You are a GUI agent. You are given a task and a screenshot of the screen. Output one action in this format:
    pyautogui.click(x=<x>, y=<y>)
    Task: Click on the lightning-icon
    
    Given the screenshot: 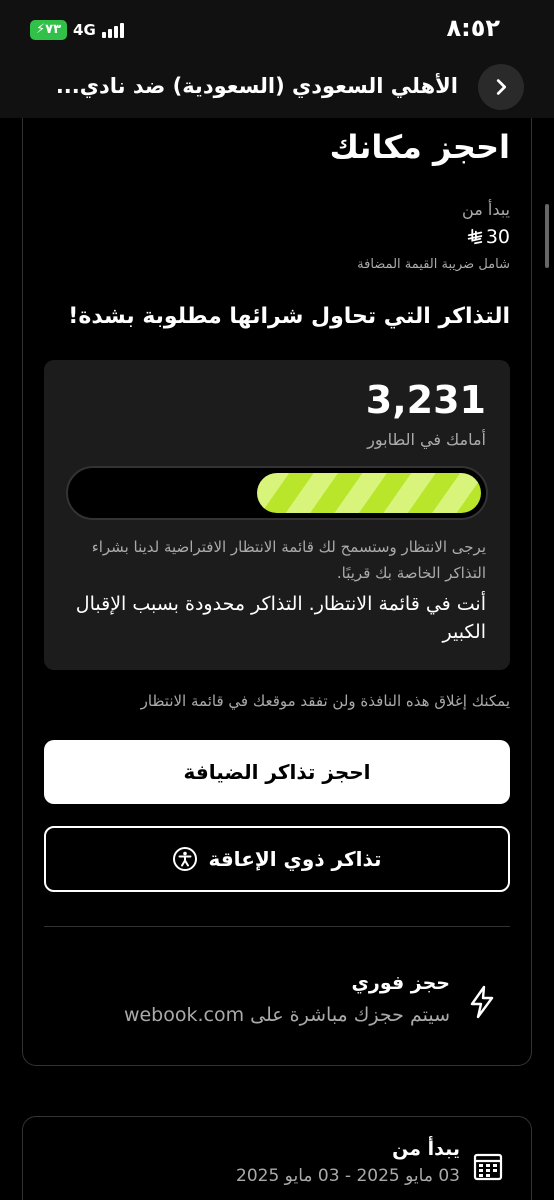 What is the action you would take?
    pyautogui.click(x=482, y=1002)
    